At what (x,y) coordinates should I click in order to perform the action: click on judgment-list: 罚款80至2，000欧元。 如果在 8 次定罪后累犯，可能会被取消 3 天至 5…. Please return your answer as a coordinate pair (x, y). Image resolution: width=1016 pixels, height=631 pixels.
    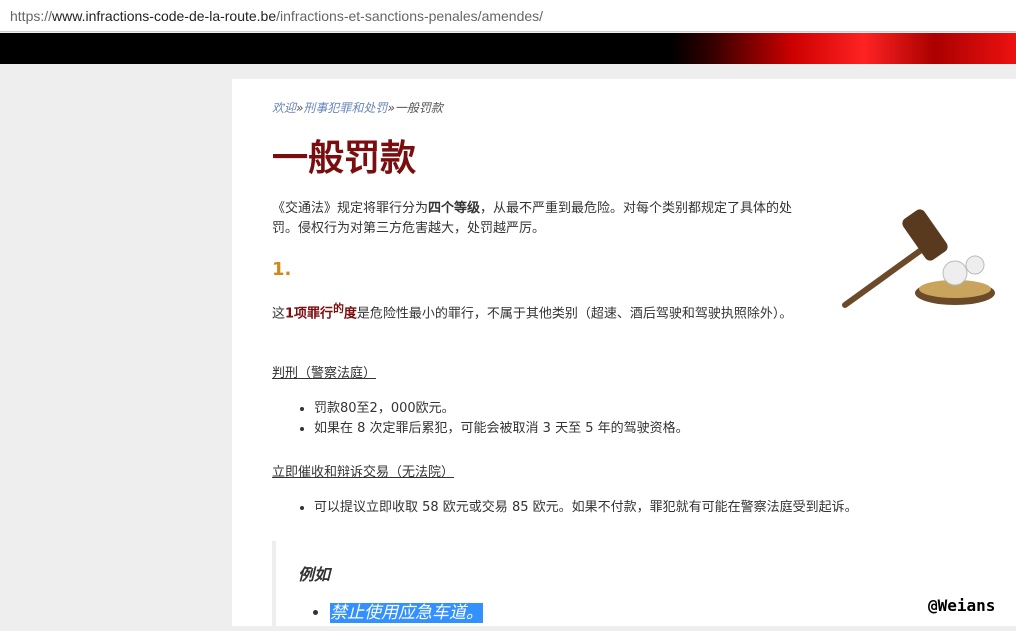
    Looking at the image, I should click on (480, 419).